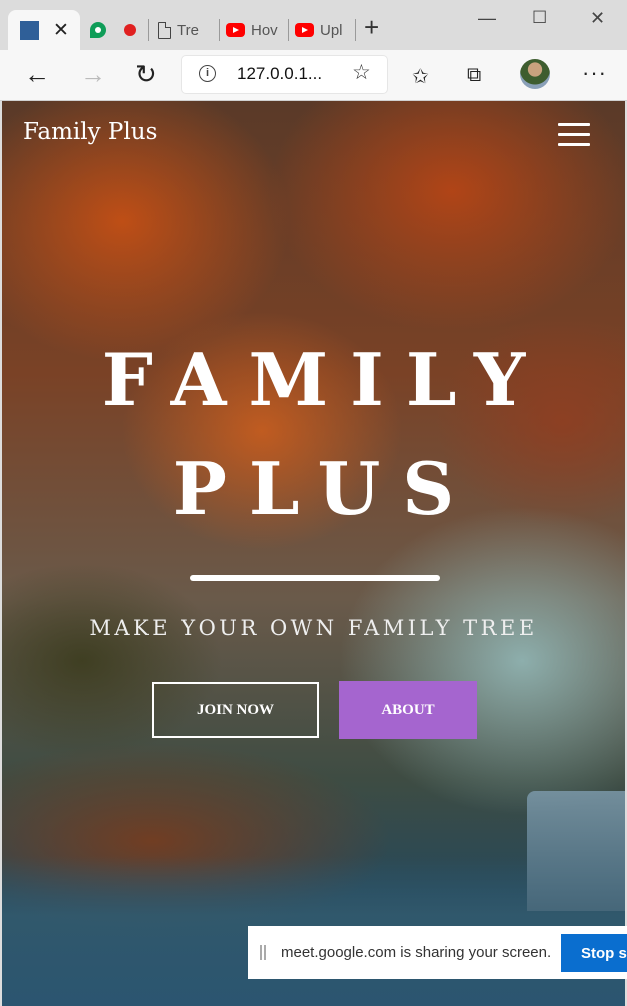  I want to click on tab-youtube-how: Hov, so click(255, 30).